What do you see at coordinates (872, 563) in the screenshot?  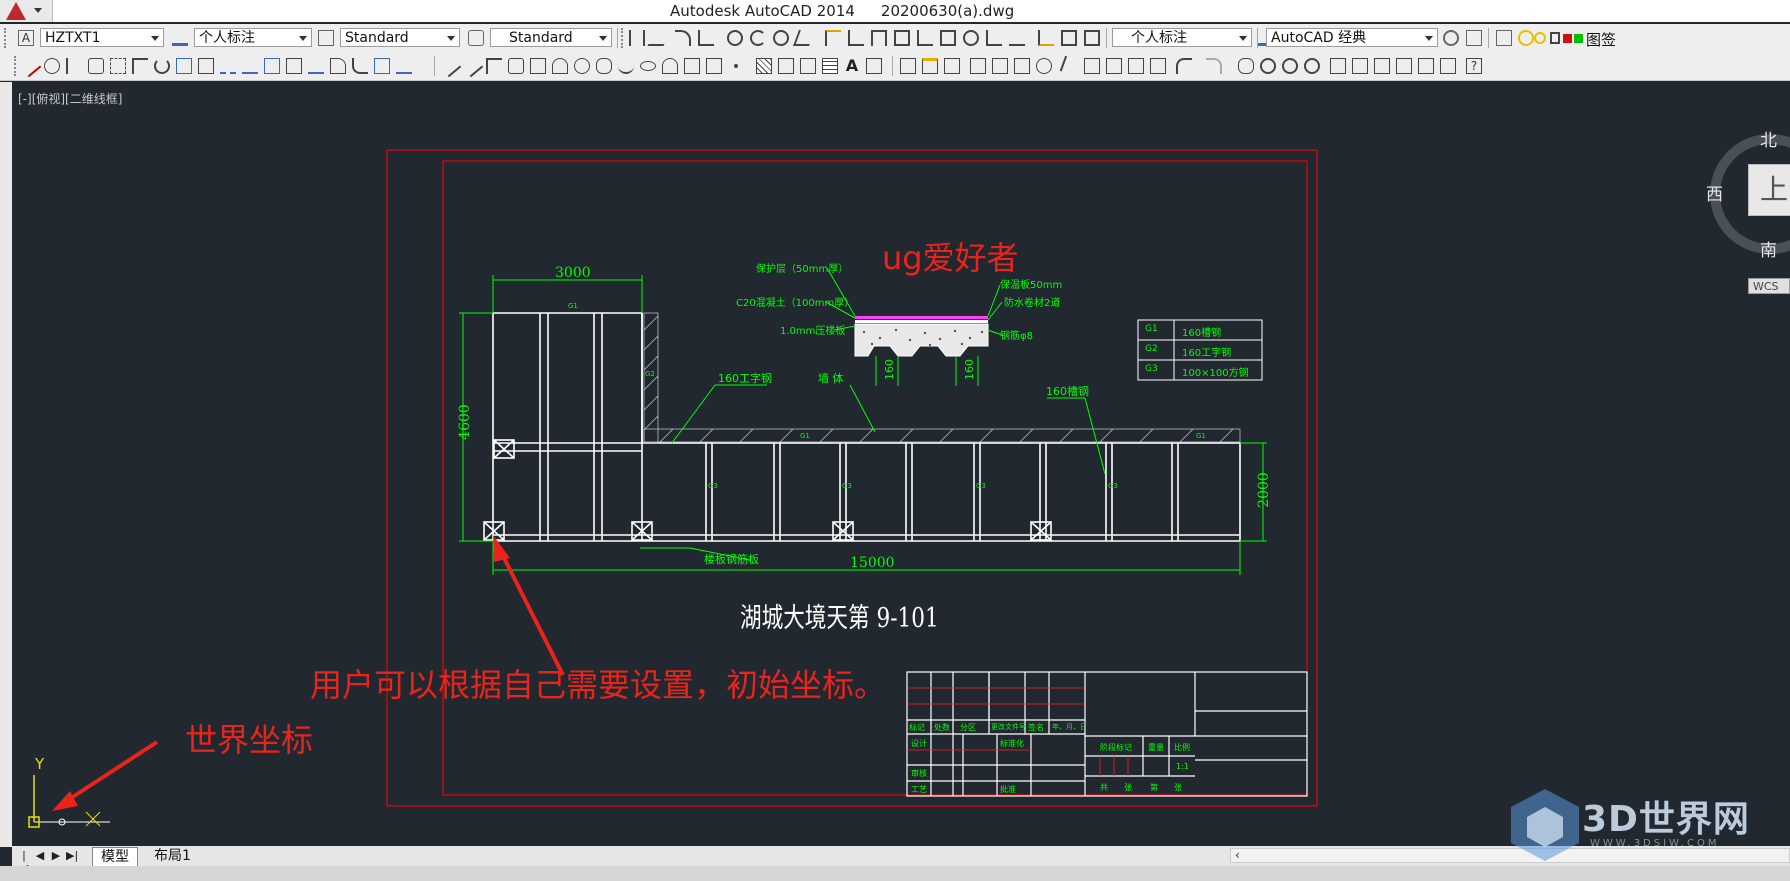 I see `dim-bottom-text: 15000` at bounding box center [872, 563].